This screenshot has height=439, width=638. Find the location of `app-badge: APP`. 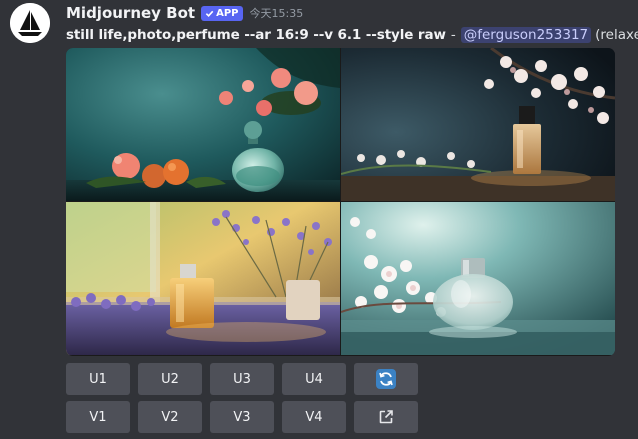

app-badge: APP is located at coordinates (222, 13).